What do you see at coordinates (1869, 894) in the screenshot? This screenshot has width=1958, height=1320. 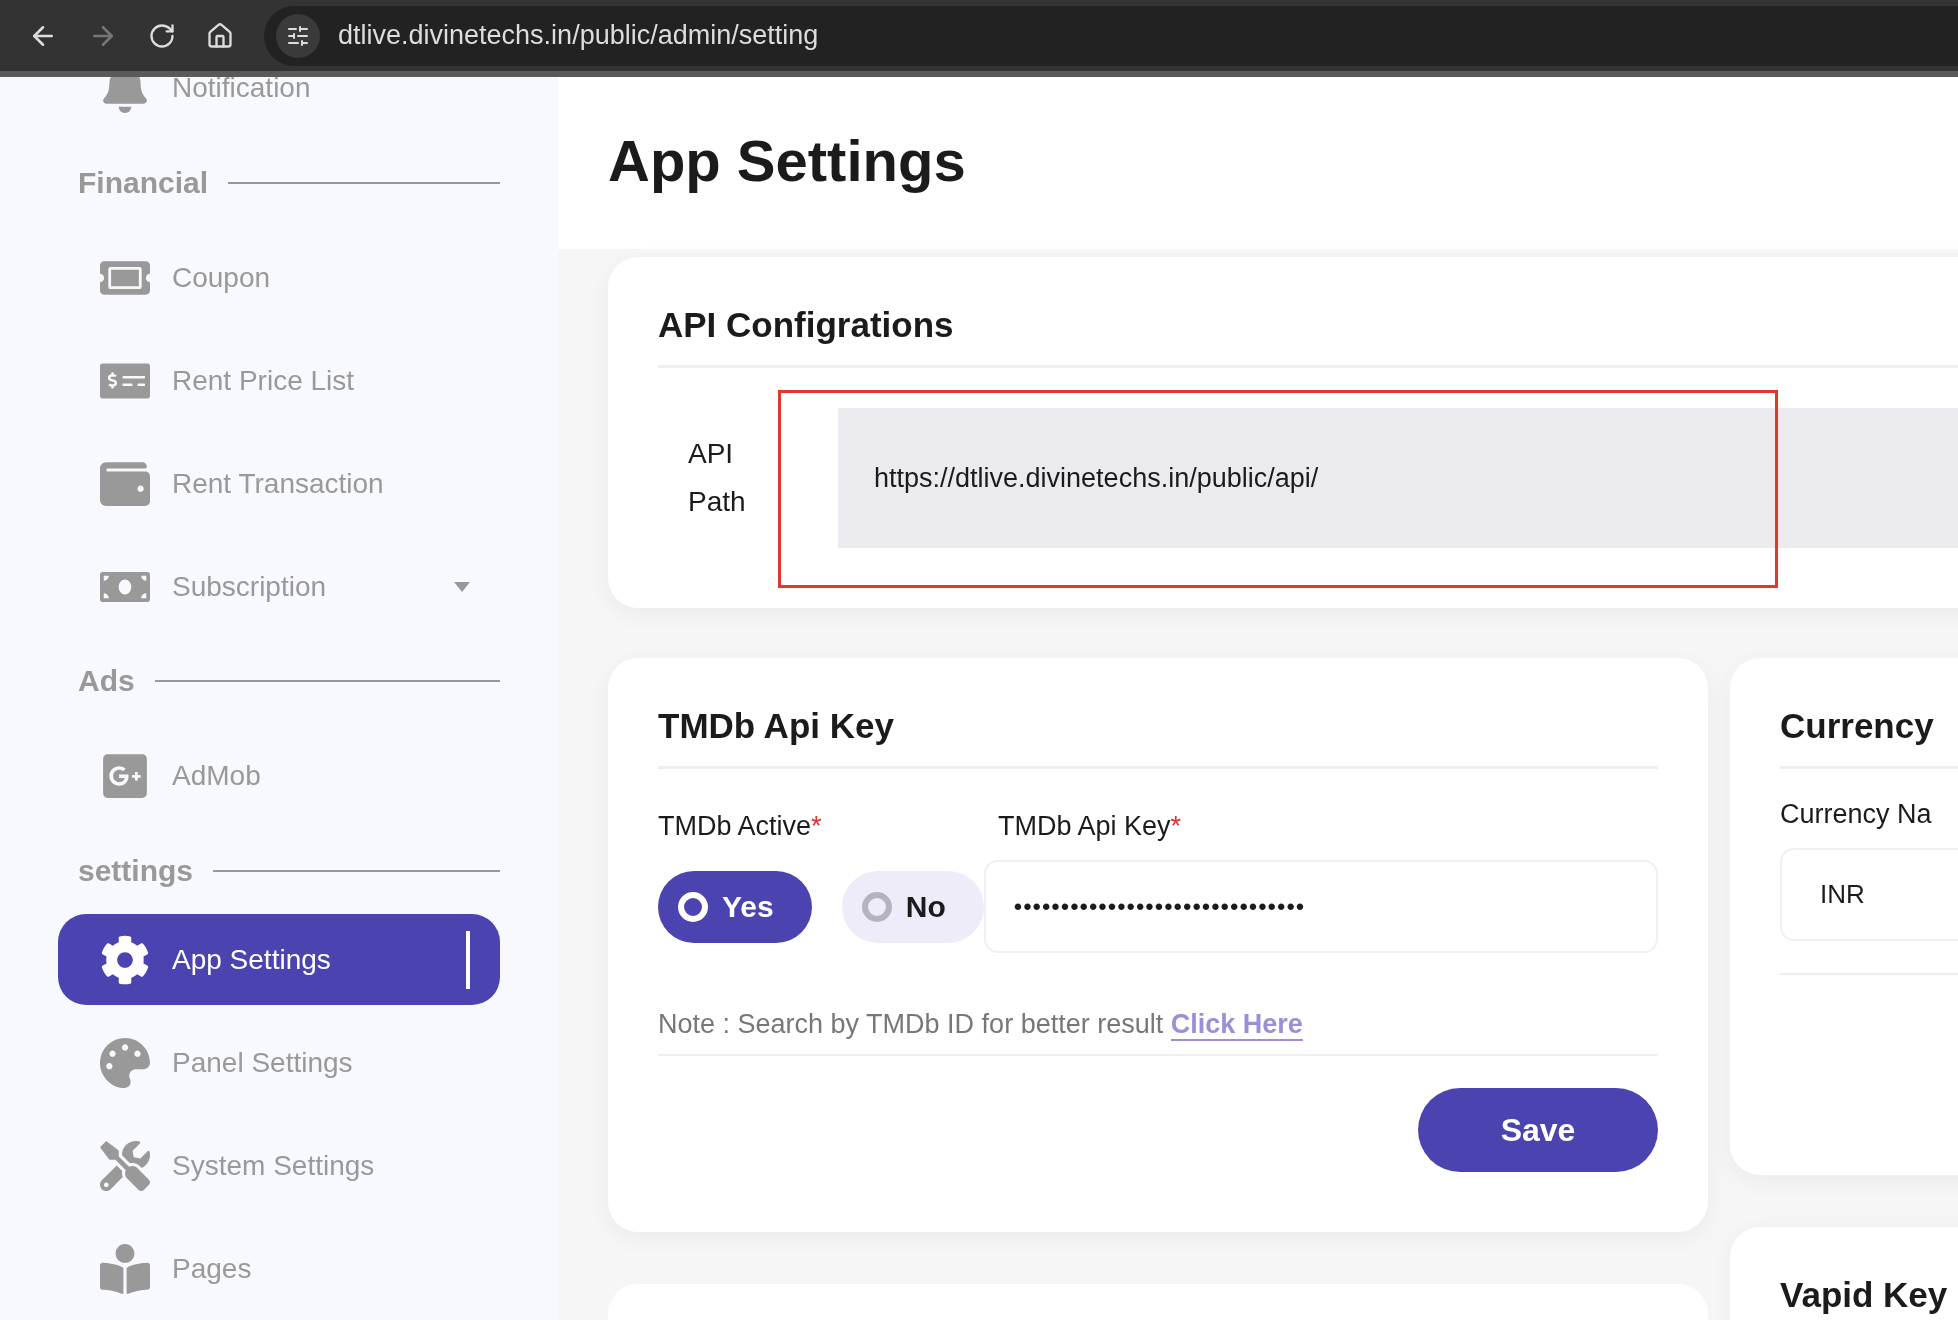 I see `input-field: INR` at bounding box center [1869, 894].